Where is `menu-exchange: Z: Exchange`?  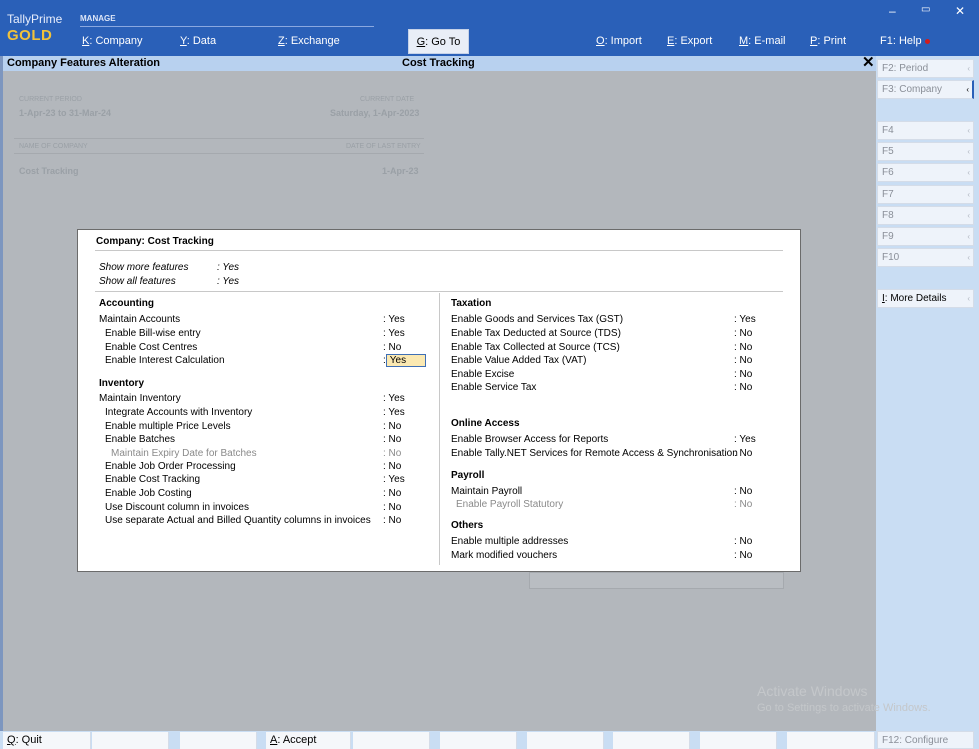 menu-exchange: Z: Exchange is located at coordinates (309, 41).